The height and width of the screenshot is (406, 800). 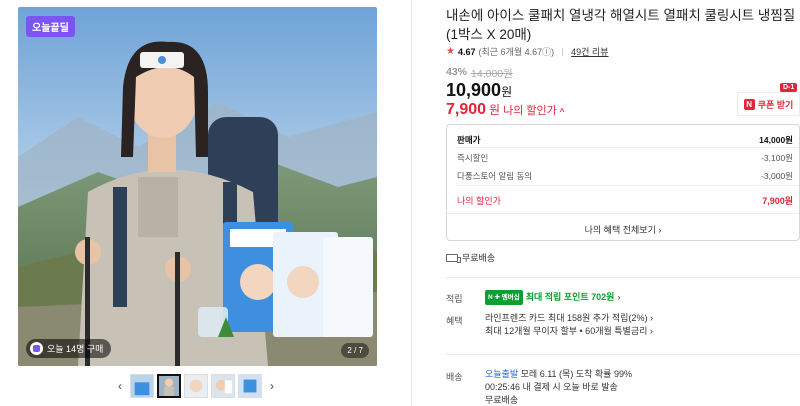 I want to click on view-all-benefits-link: 나의 혜택 전체보기 ›, so click(x=623, y=229).